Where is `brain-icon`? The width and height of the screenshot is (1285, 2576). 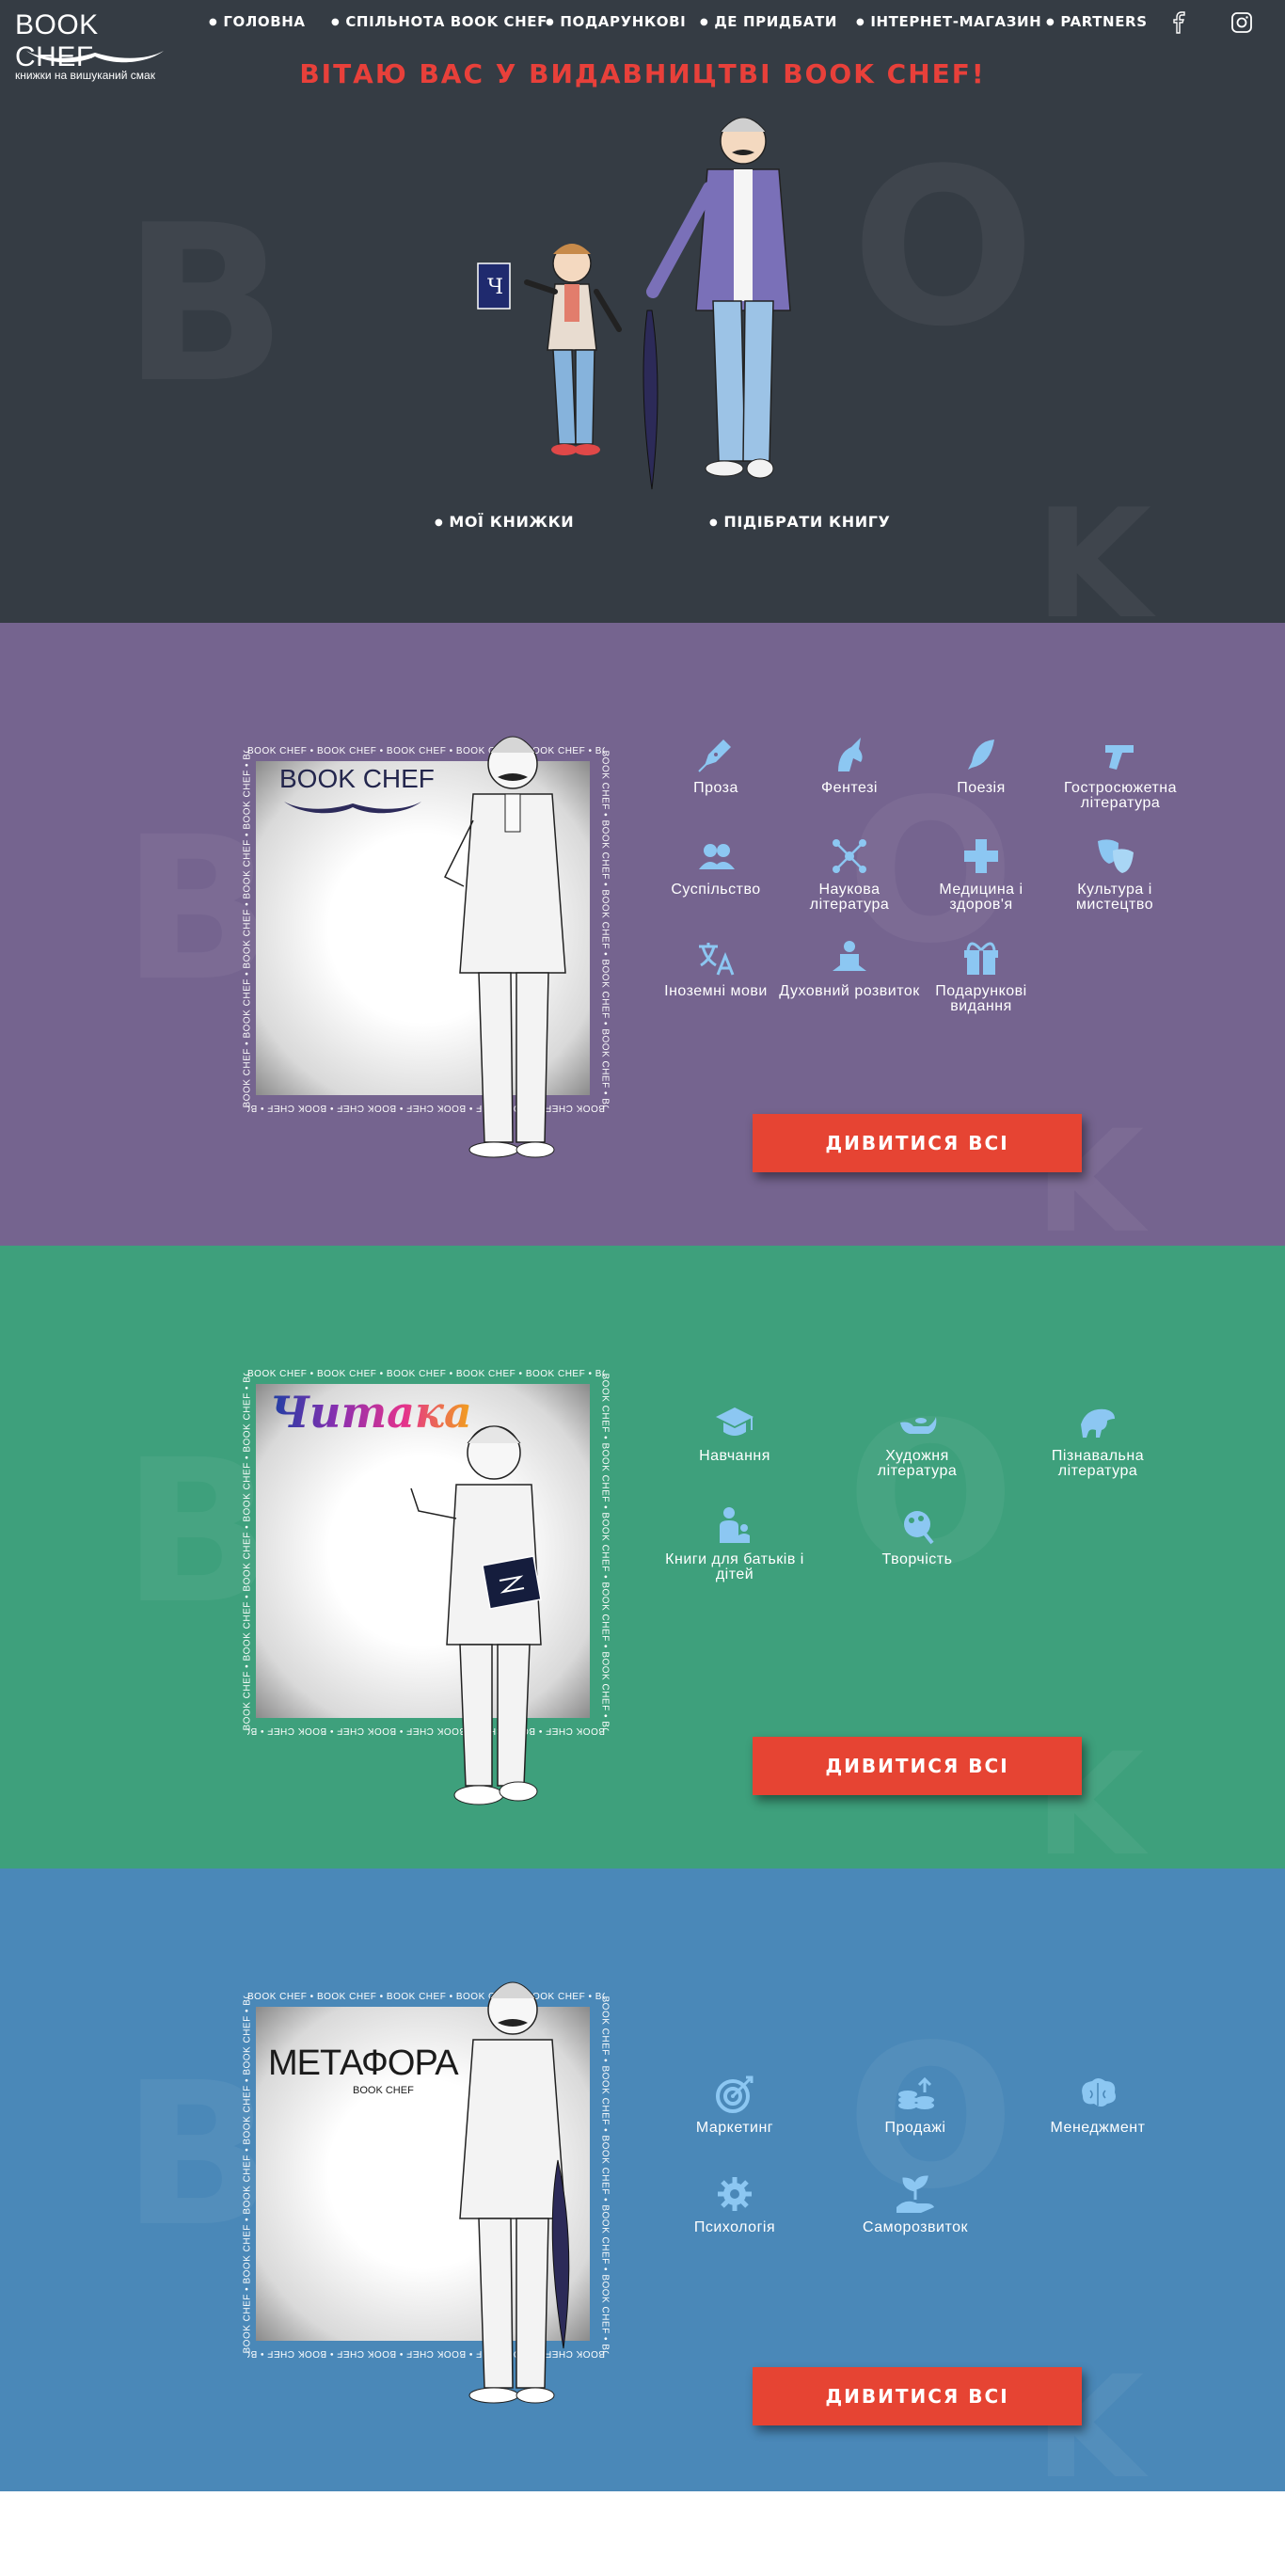
brain-icon is located at coordinates (1099, 2092).